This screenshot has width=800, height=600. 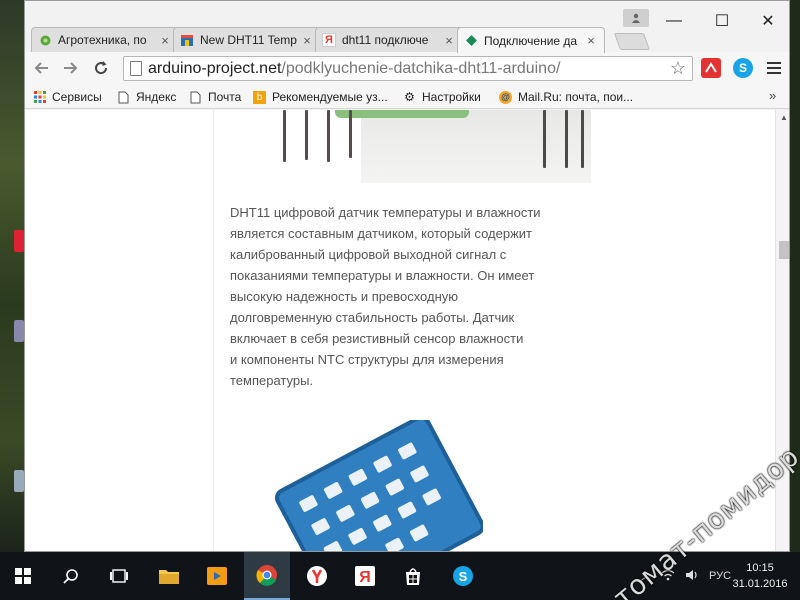 I want to click on start-button, so click(x=23, y=576).